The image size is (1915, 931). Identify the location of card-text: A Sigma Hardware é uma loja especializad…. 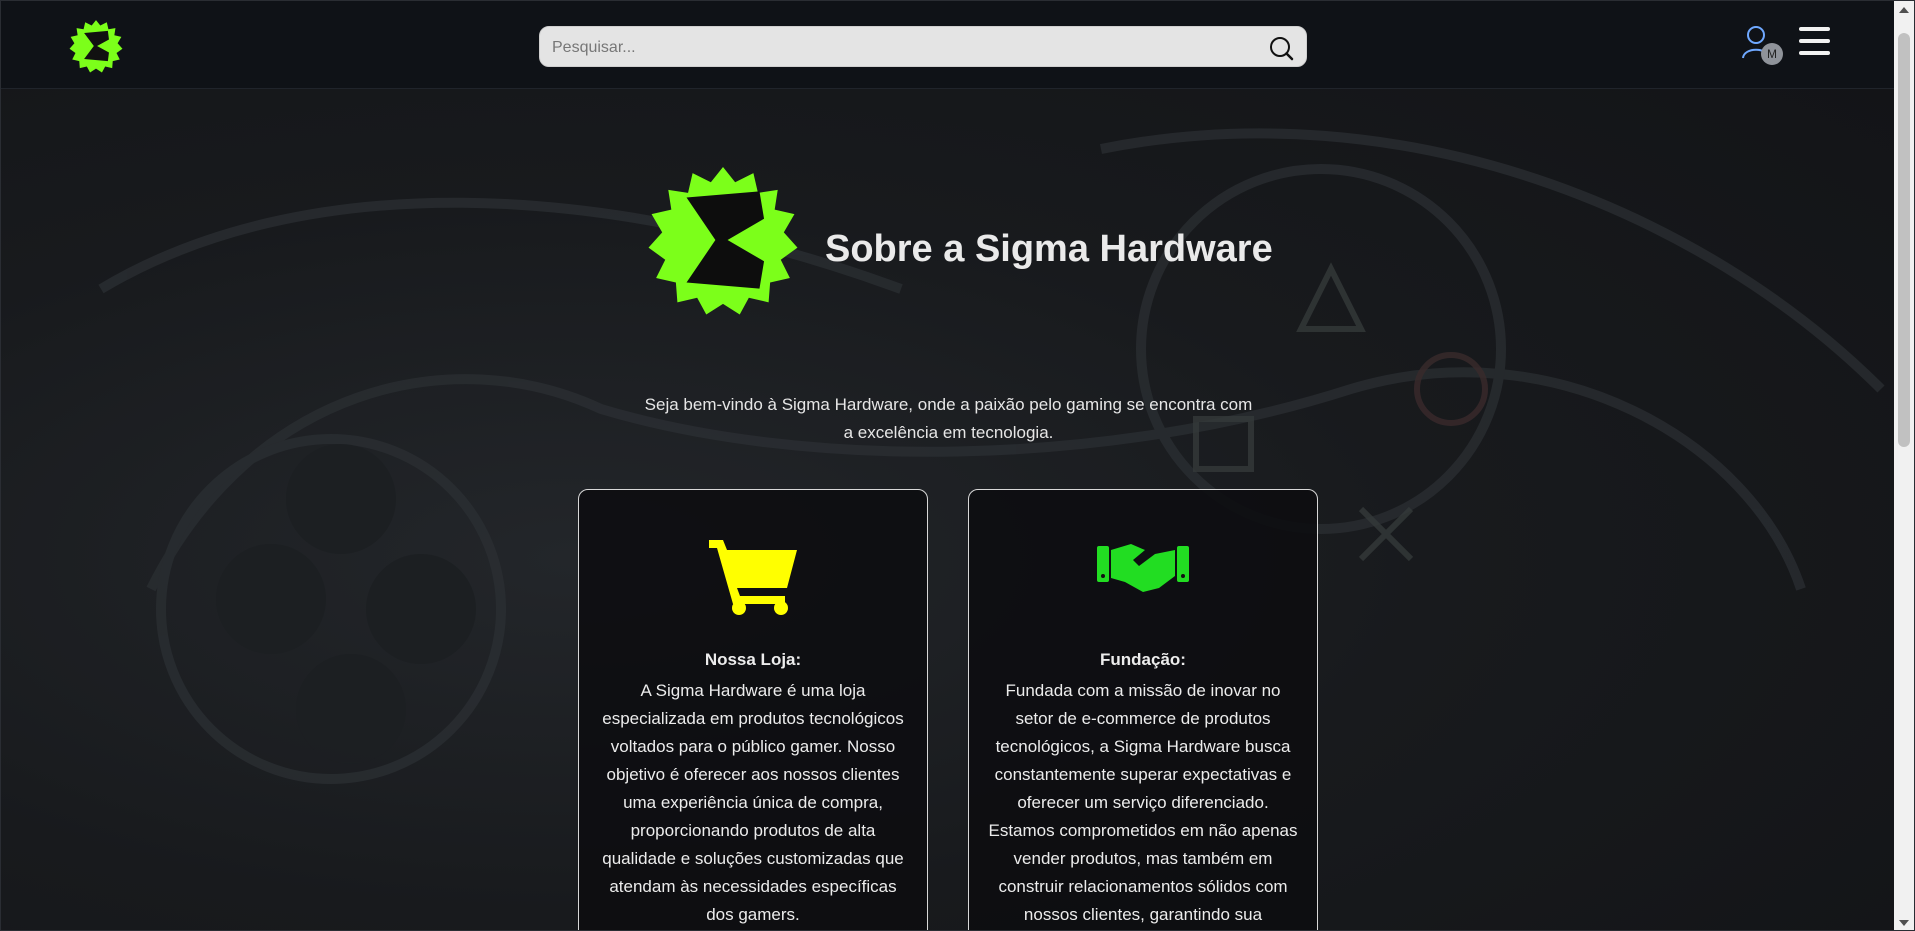
(753, 802).